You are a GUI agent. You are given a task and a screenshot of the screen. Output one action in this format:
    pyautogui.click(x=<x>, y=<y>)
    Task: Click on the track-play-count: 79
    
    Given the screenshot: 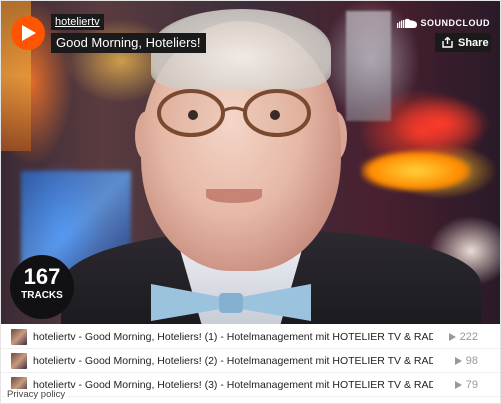 What is the action you would take?
    pyautogui.click(x=466, y=384)
    